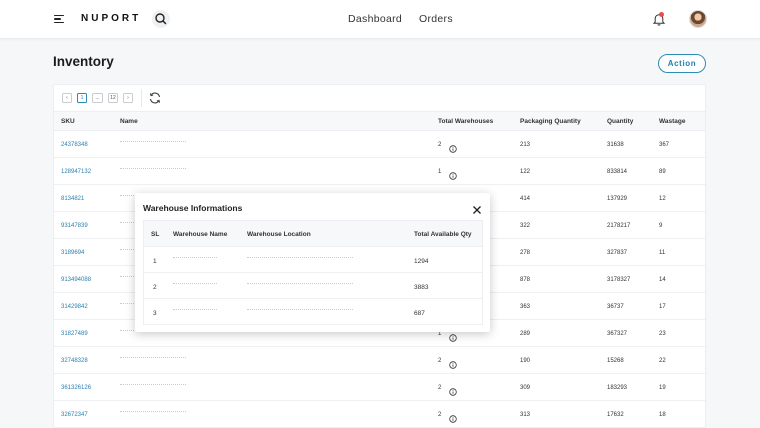 The height and width of the screenshot is (428, 760). I want to click on quantity-value: 183293, so click(617, 388).